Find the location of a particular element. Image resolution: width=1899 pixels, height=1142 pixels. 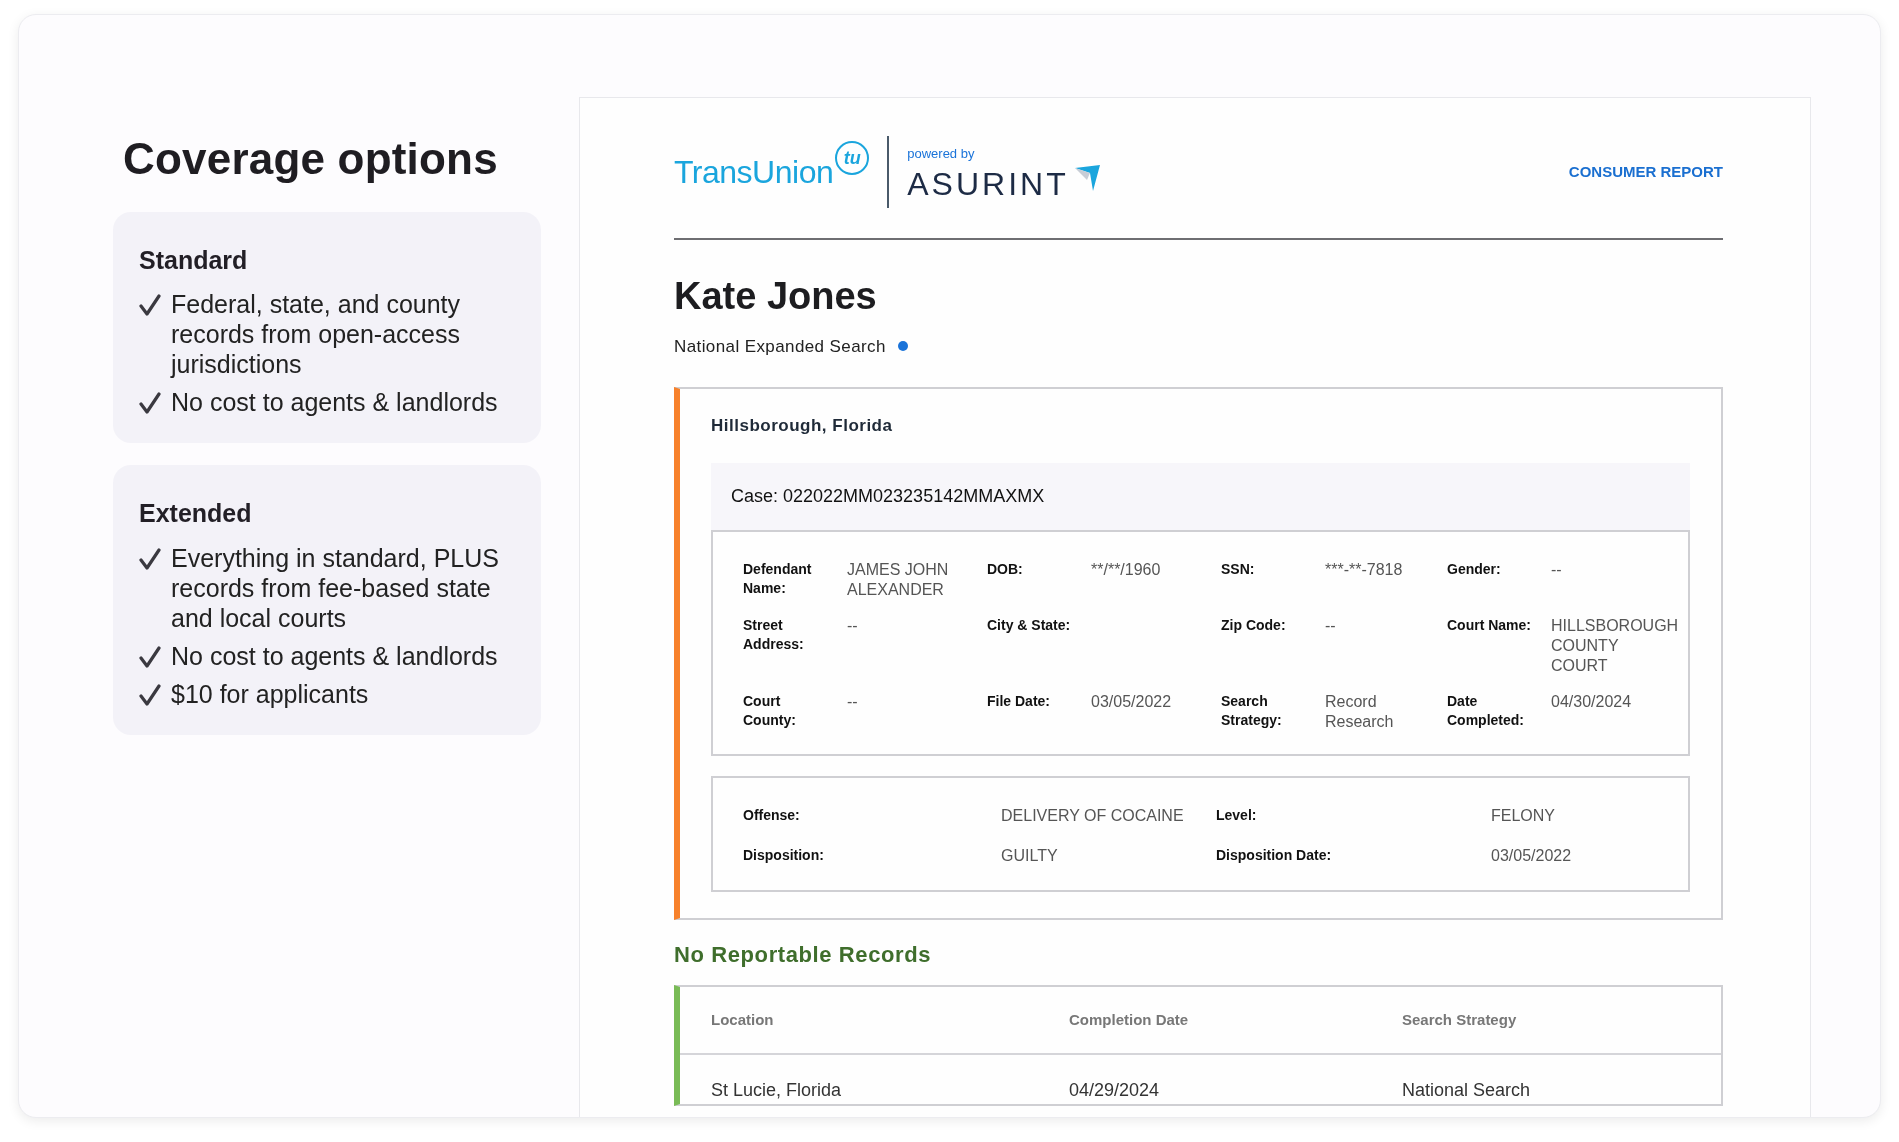

field-label: Zip Code: is located at coordinates (1254, 625).